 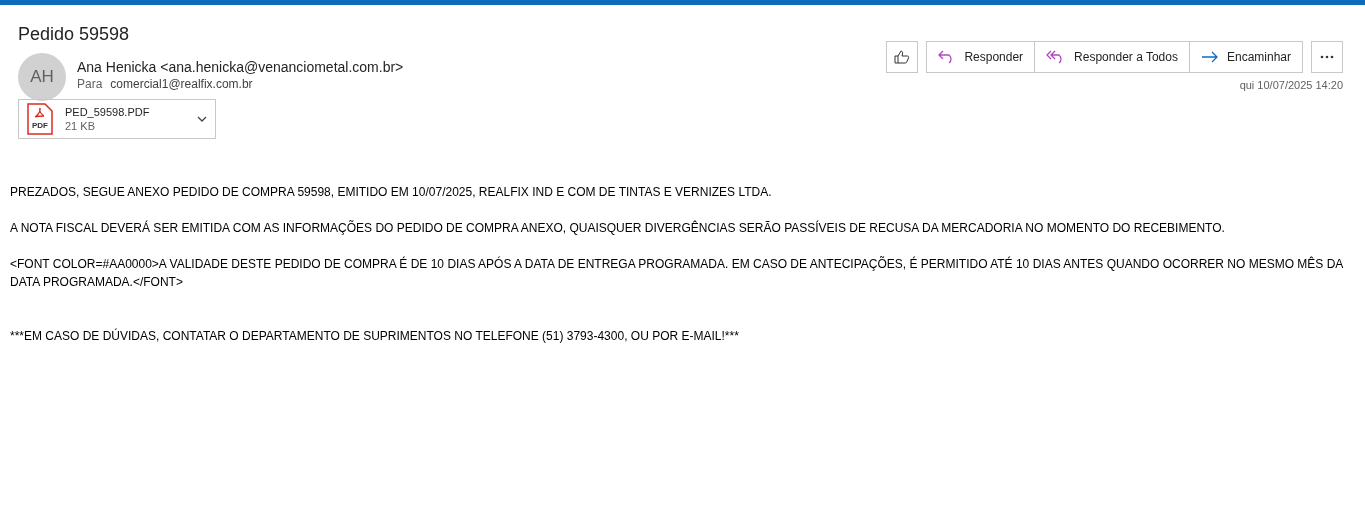 I want to click on avatar: AH, so click(x=42, y=77).